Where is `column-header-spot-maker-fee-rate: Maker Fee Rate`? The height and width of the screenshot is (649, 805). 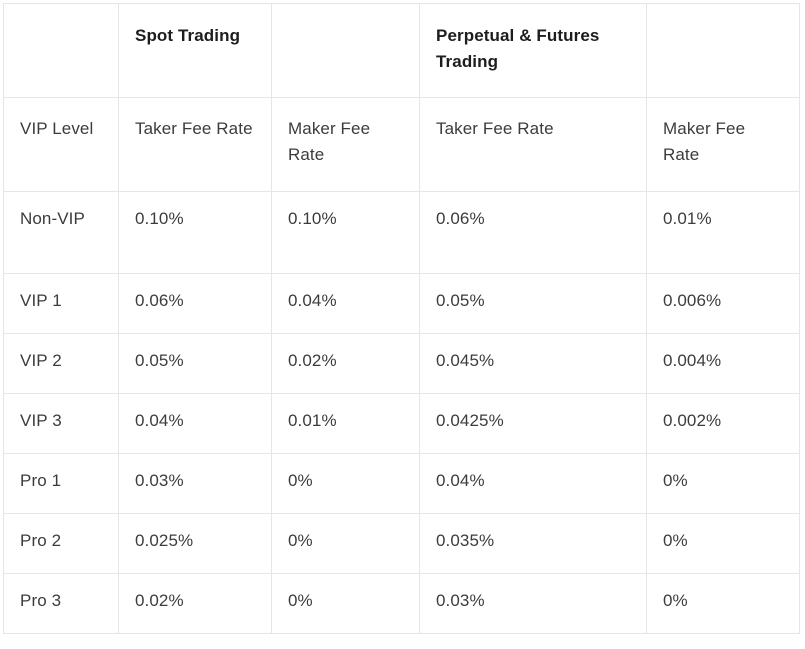 column-header-spot-maker-fee-rate: Maker Fee Rate is located at coordinates (345, 144).